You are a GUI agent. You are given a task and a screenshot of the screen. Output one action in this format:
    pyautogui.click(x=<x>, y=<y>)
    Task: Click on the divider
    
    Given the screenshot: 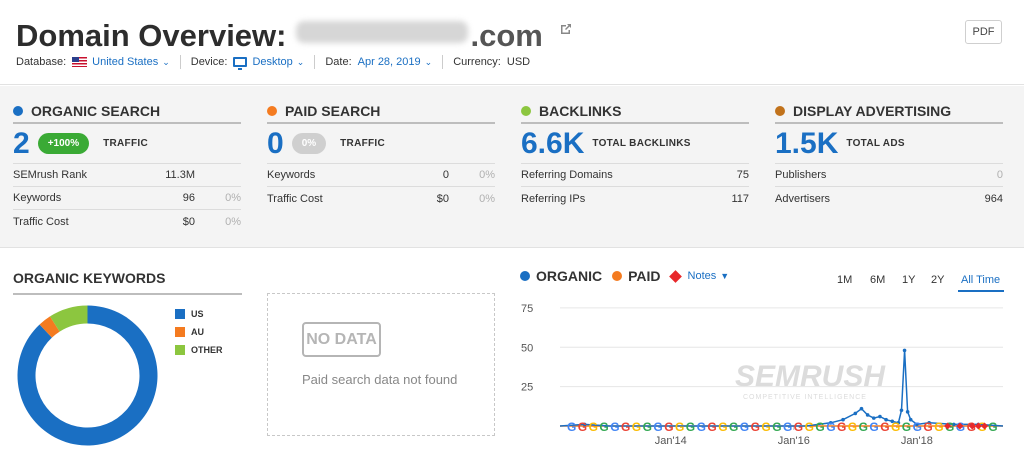 What is the action you would take?
    pyautogui.click(x=315, y=62)
    